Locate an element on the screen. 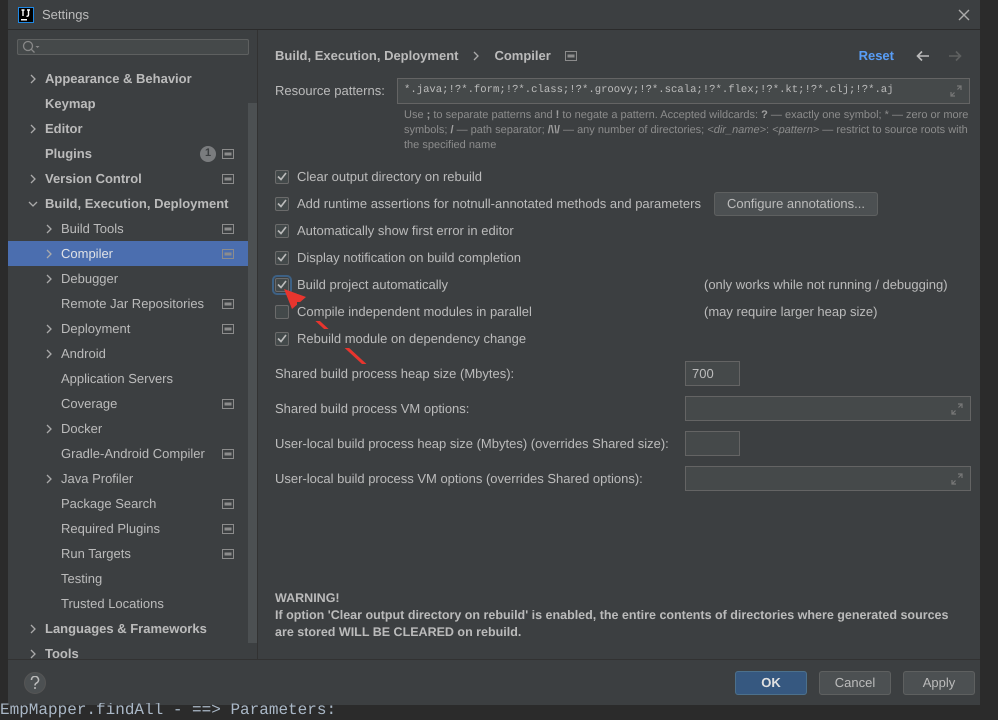 The height and width of the screenshot is (720, 998). sidebar-item: Debugger is located at coordinates (128, 278).